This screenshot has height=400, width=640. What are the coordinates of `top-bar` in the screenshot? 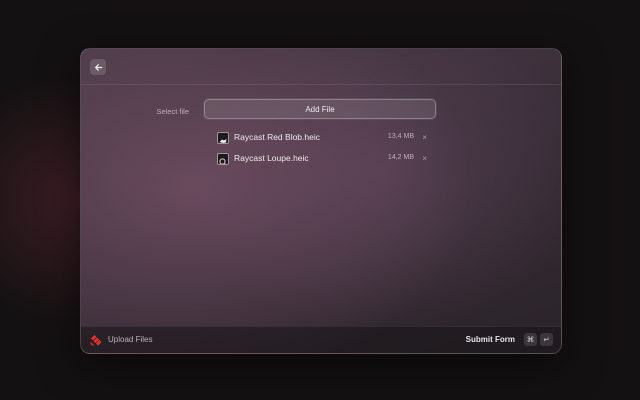 It's located at (321, 67).